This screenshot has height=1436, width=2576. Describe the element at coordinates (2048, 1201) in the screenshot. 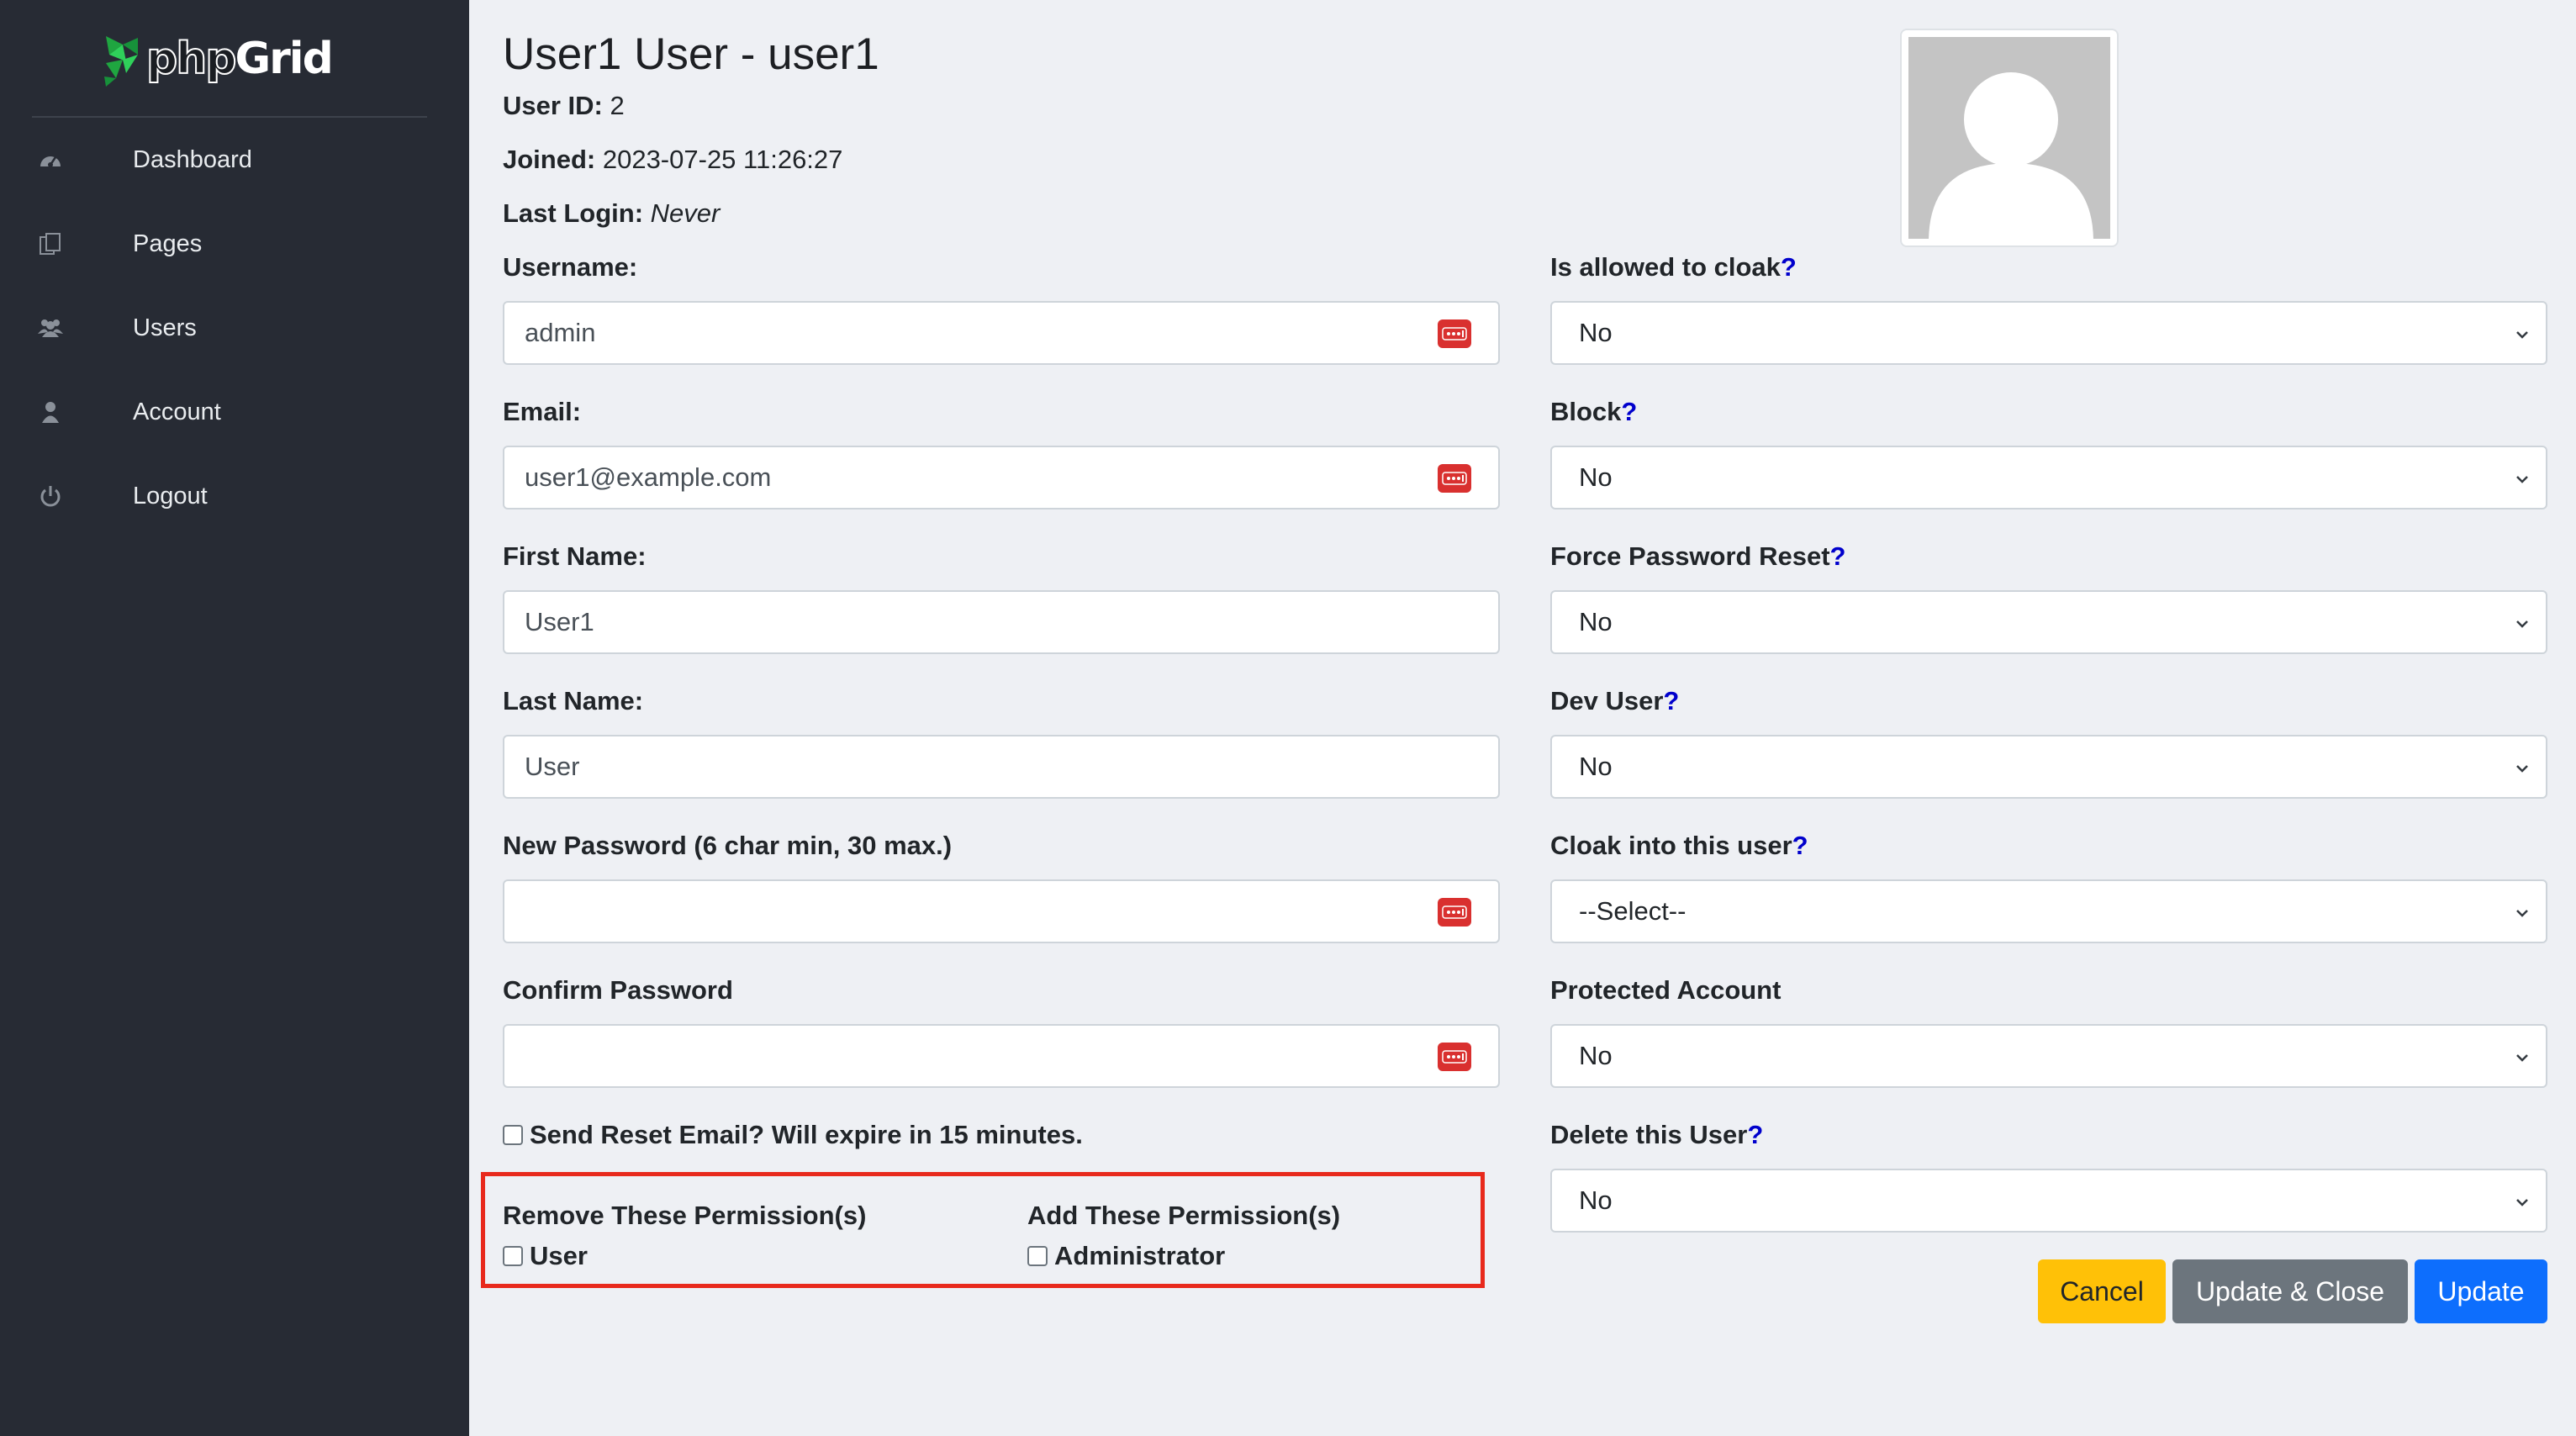

I see `delete-select: No` at that location.